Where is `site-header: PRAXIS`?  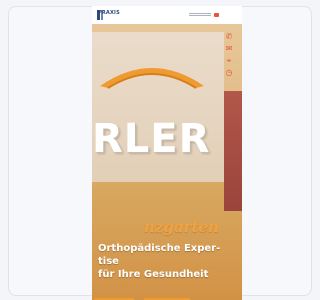
site-header: PRAXIS is located at coordinates (167, 15).